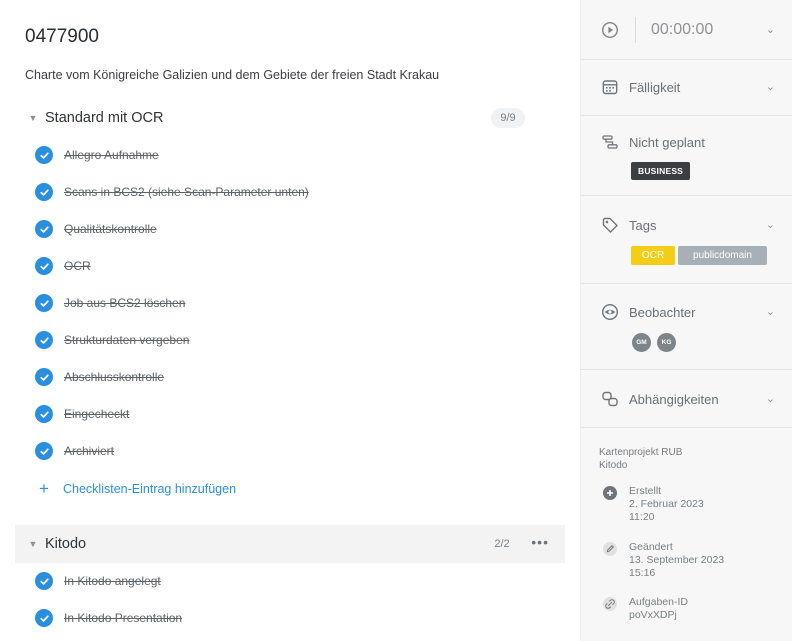 Image resolution: width=792 pixels, height=641 pixels. I want to click on plus-circle-icon, so click(610, 493).